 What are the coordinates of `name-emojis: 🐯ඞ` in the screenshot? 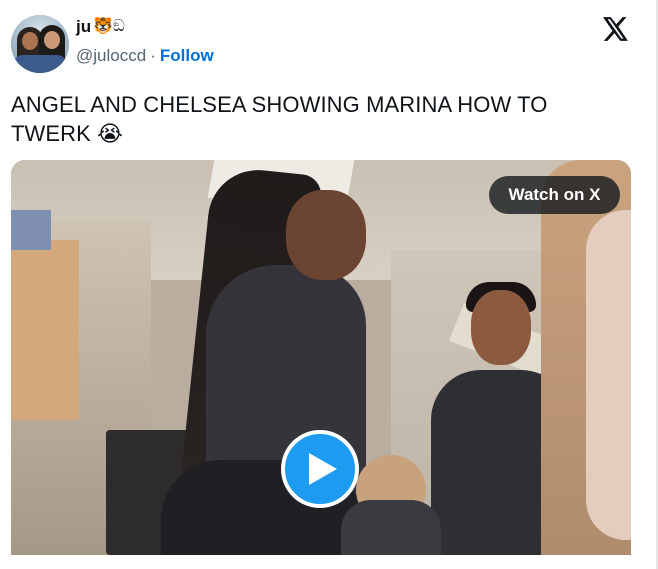 It's located at (109, 26).